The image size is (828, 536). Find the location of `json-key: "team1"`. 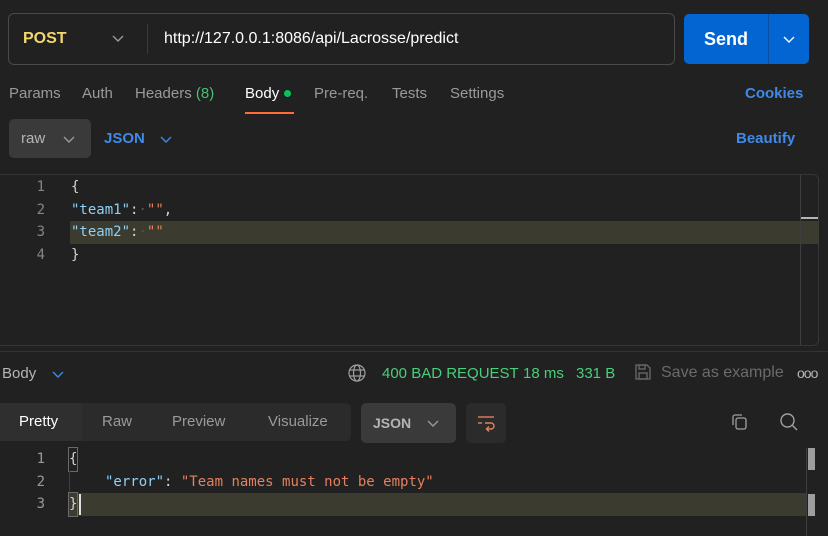

json-key: "team1" is located at coordinates (101, 210).